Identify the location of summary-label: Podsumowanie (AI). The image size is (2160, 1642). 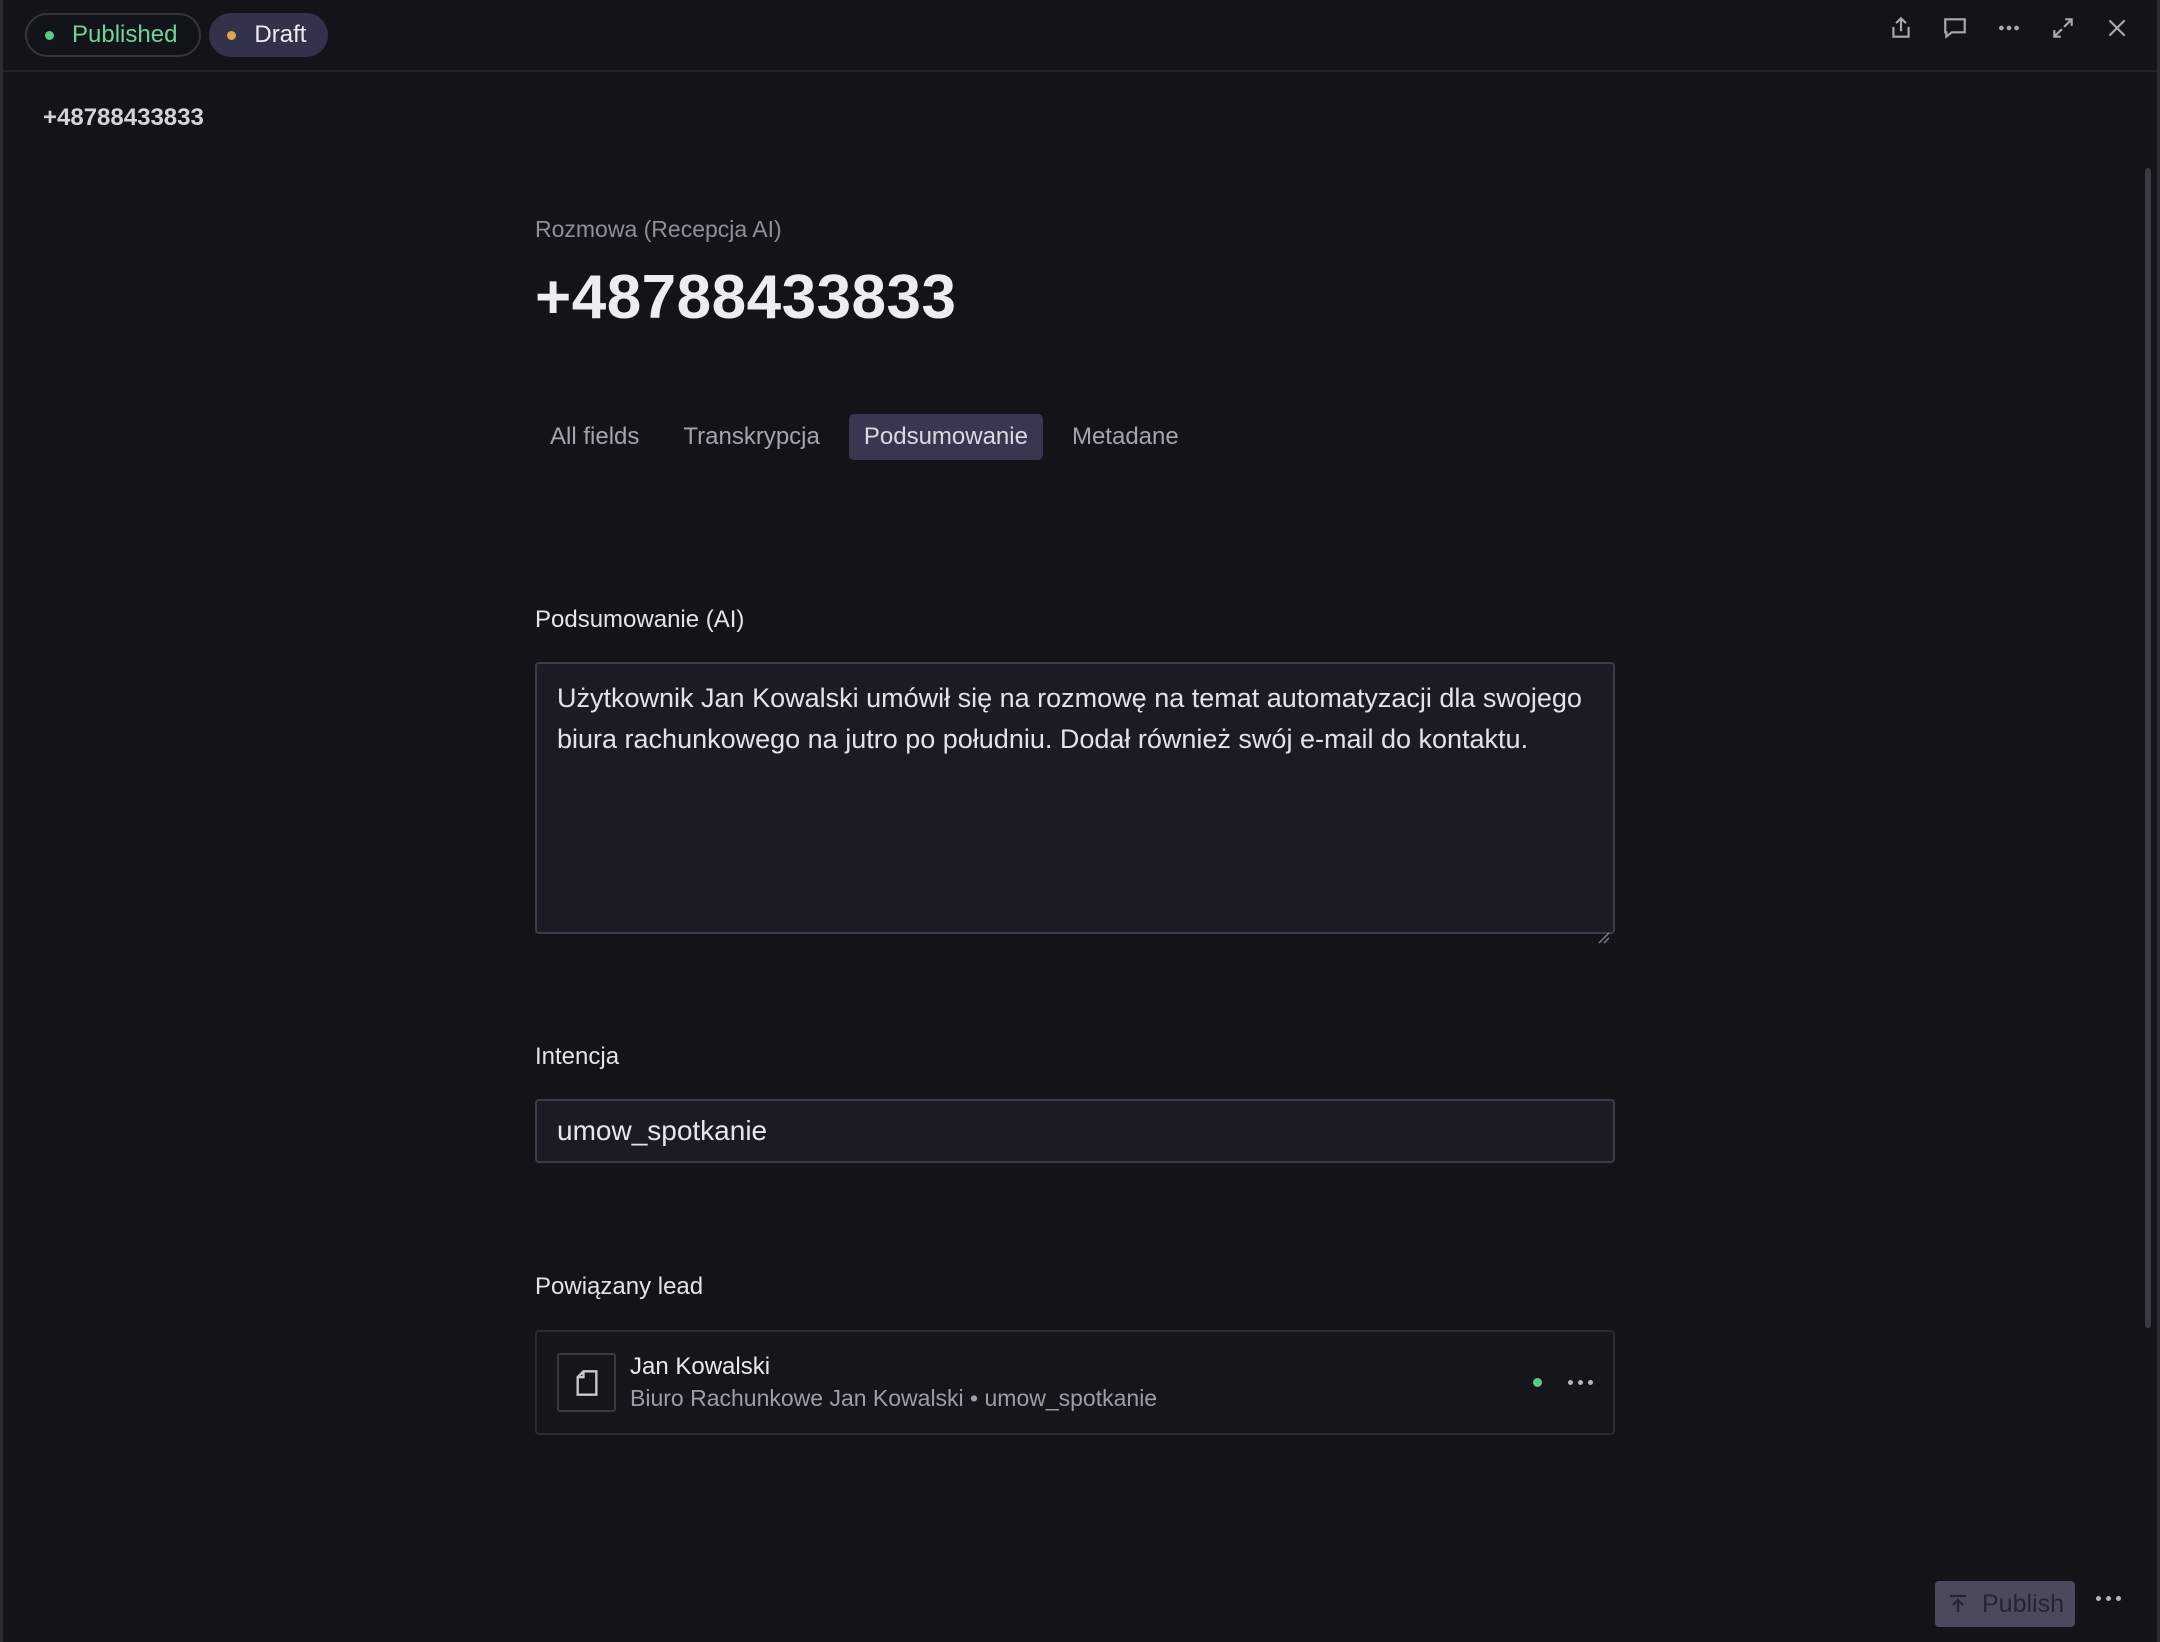
(640, 619).